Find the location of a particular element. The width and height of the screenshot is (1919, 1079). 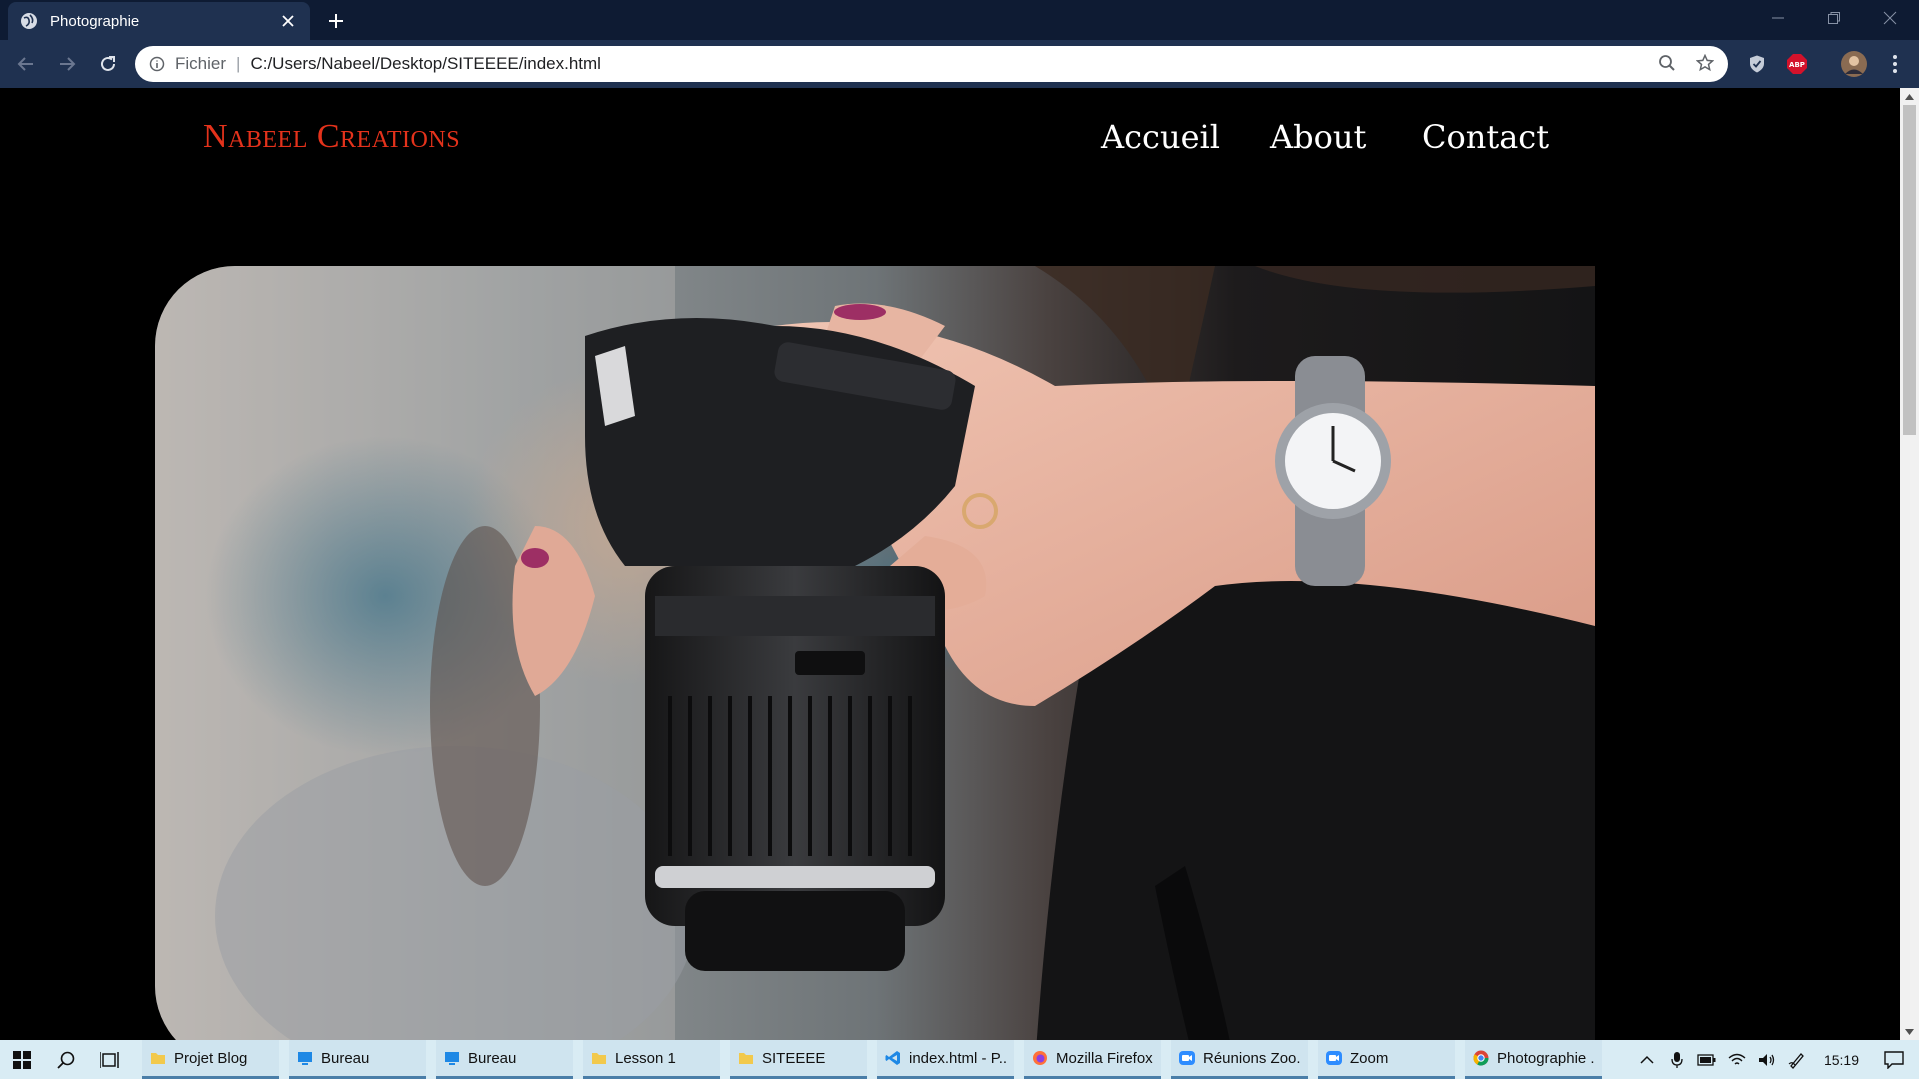

search-icon is located at coordinates (66, 1059).